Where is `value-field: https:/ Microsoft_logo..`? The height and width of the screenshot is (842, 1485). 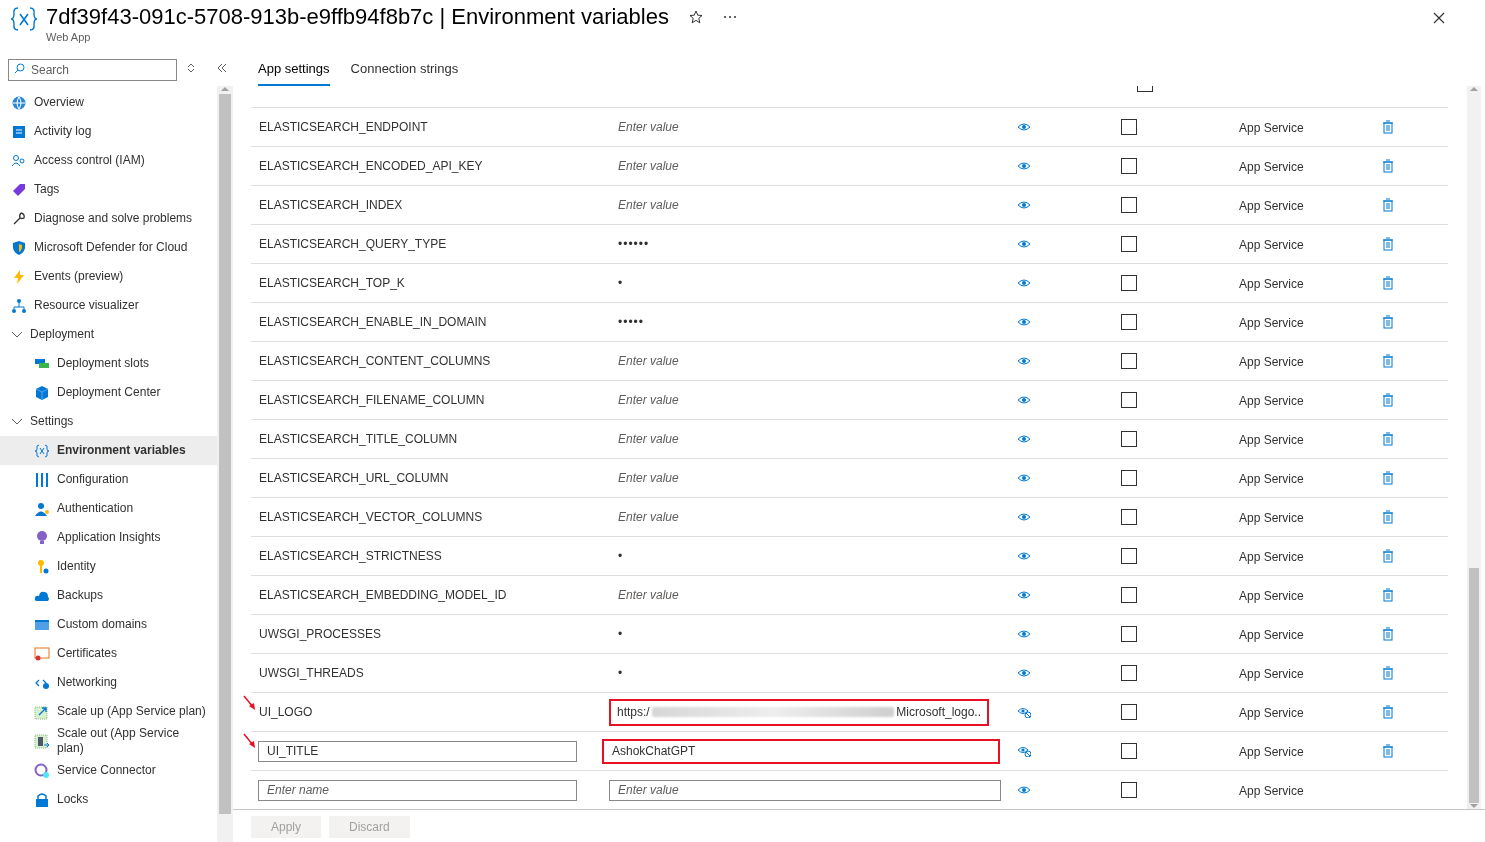
value-field: https:/ Microsoft_logo.. is located at coordinates (799, 712).